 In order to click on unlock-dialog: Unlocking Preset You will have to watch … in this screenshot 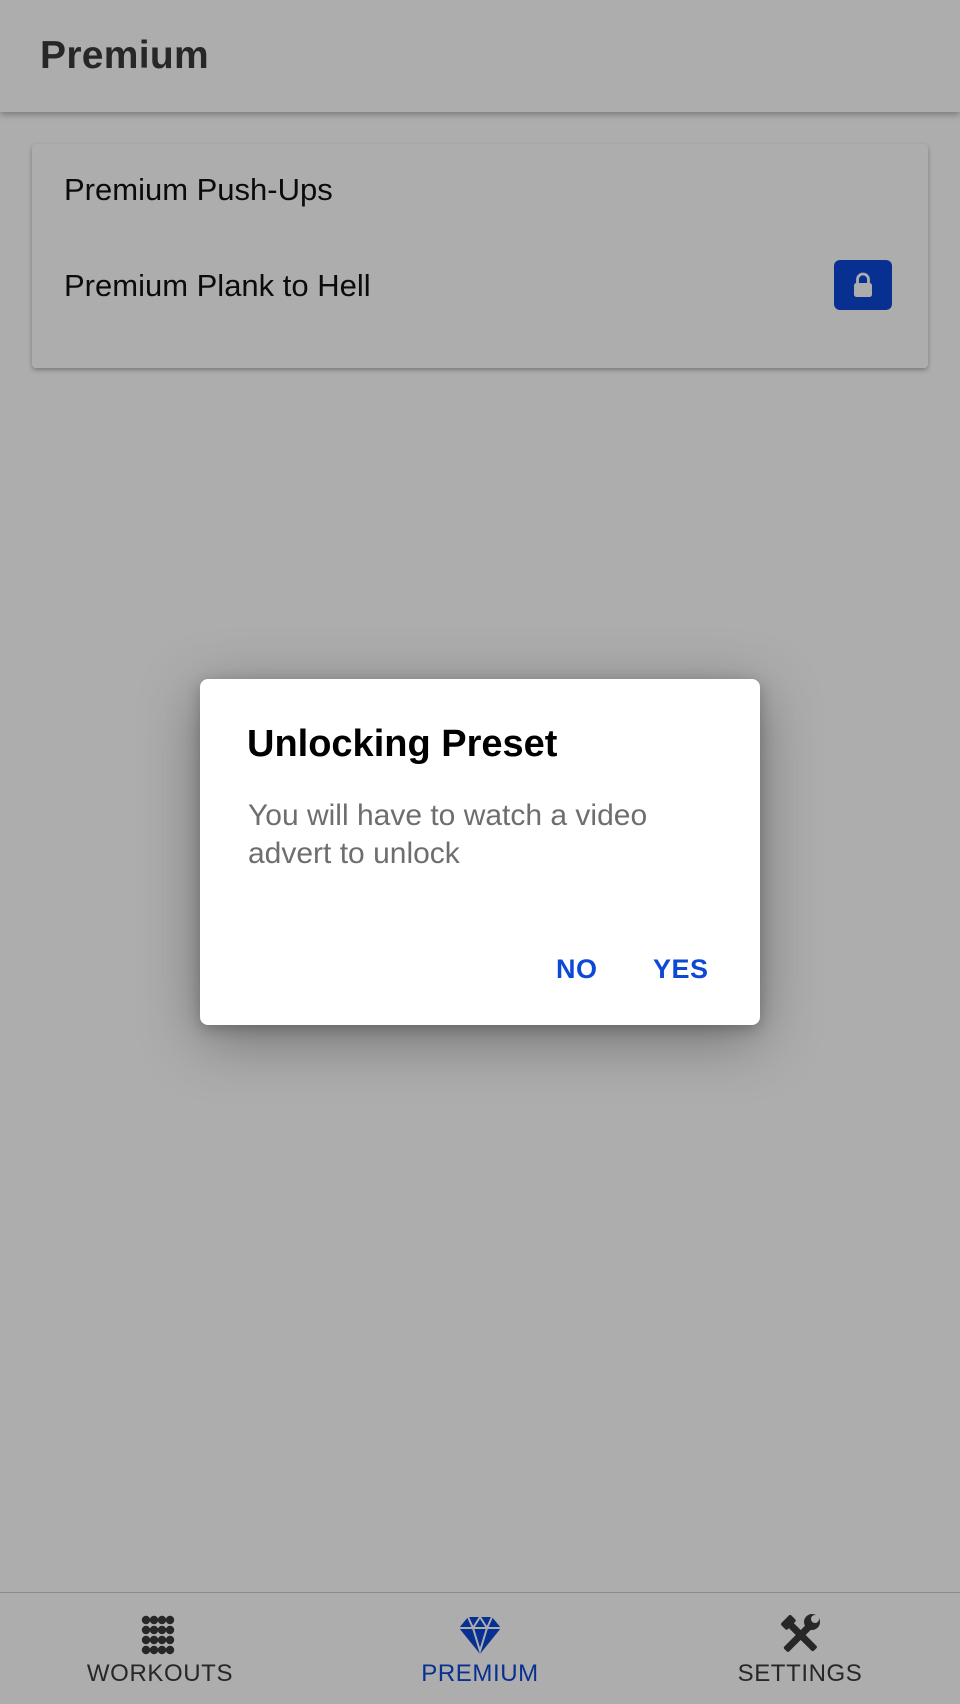, I will do `click(480, 852)`.